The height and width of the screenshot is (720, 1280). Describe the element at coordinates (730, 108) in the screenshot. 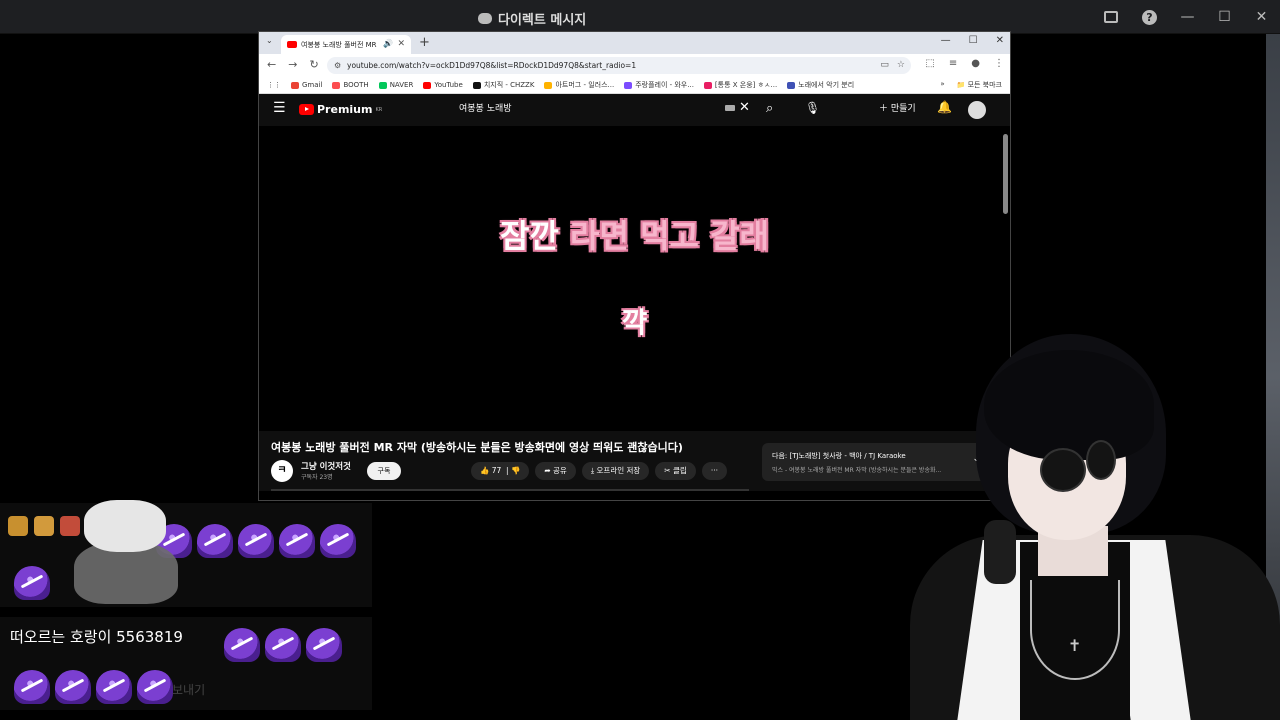

I see `keyboard-icon` at that location.